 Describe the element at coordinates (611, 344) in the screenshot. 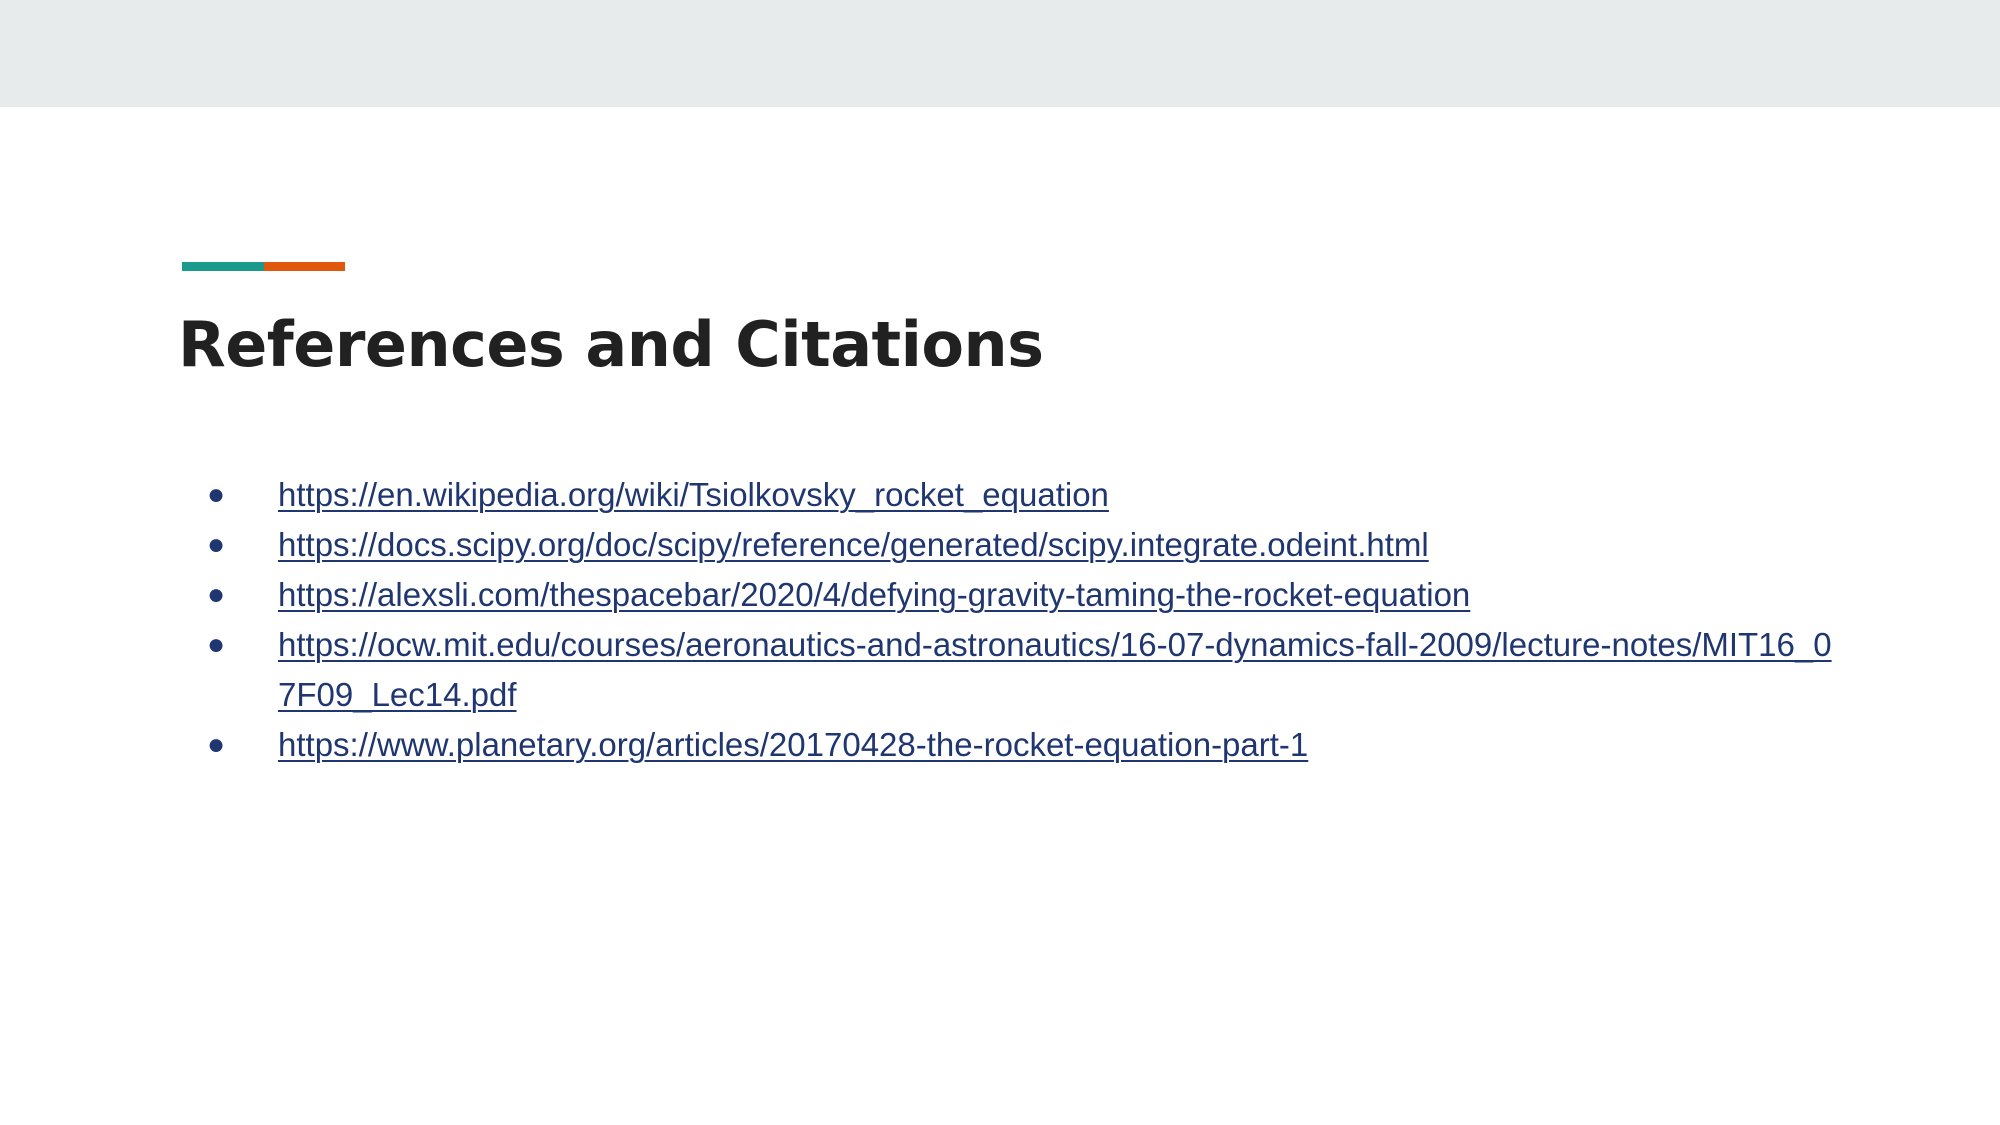

I see `slide-title: References and Citations` at that location.